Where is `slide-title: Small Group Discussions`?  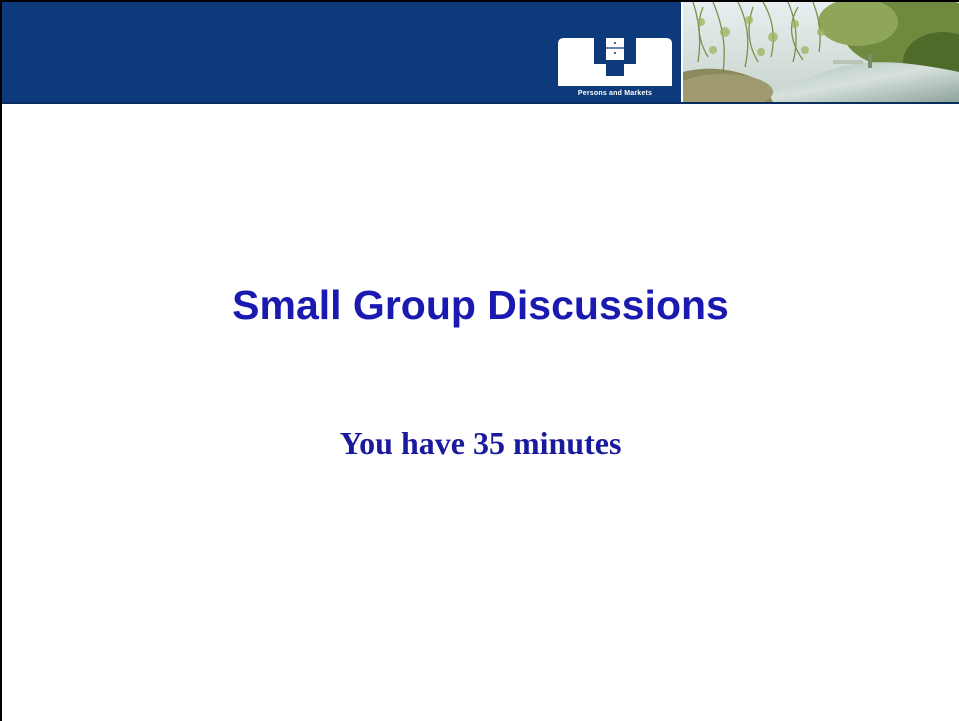
slide-title: Small Group Discussions is located at coordinates (480, 305).